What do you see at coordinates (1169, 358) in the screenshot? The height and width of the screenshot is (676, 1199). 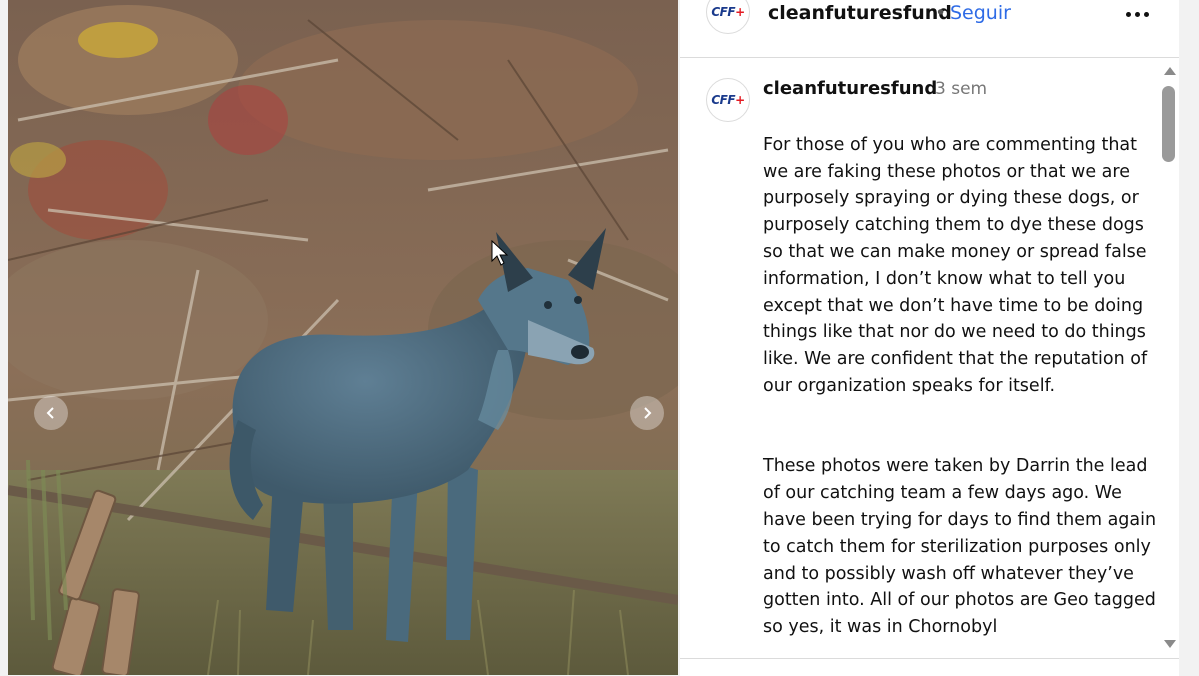 I see `comments-scrollbar` at bounding box center [1169, 358].